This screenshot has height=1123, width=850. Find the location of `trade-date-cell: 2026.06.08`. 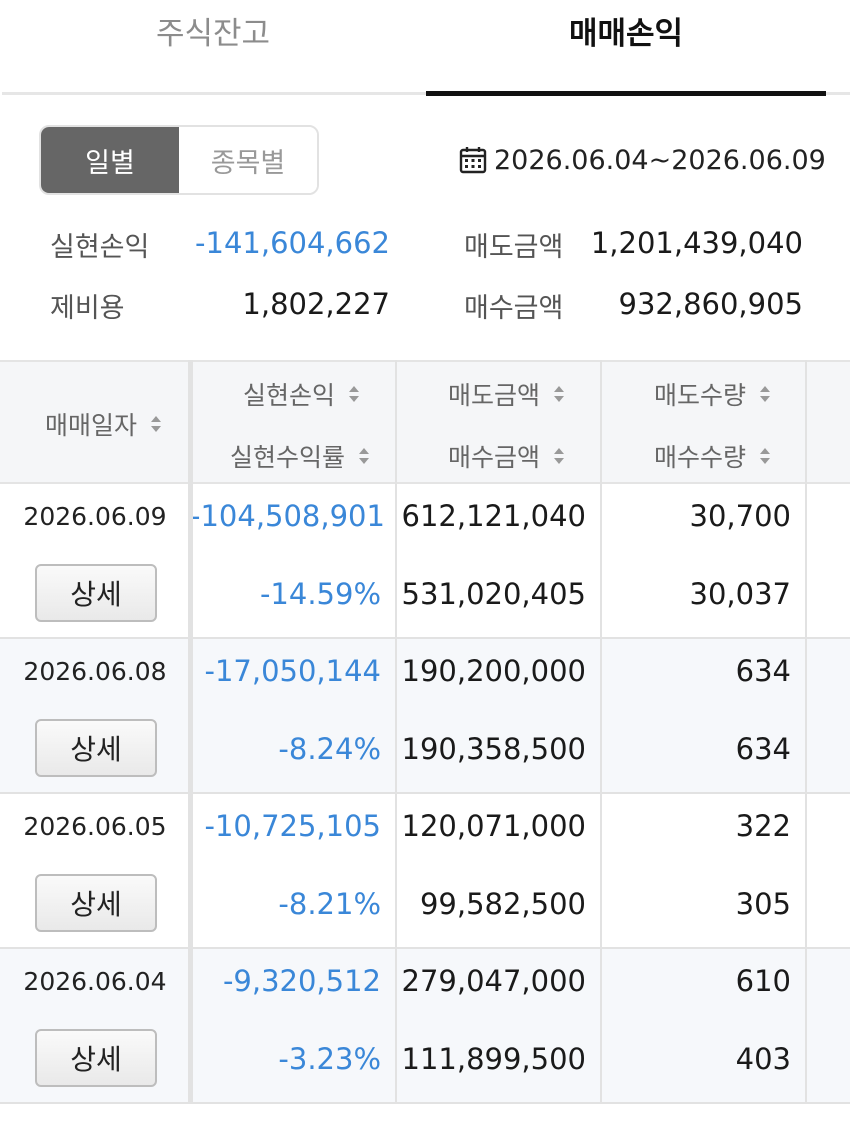

trade-date-cell: 2026.06.08 is located at coordinates (95, 671).